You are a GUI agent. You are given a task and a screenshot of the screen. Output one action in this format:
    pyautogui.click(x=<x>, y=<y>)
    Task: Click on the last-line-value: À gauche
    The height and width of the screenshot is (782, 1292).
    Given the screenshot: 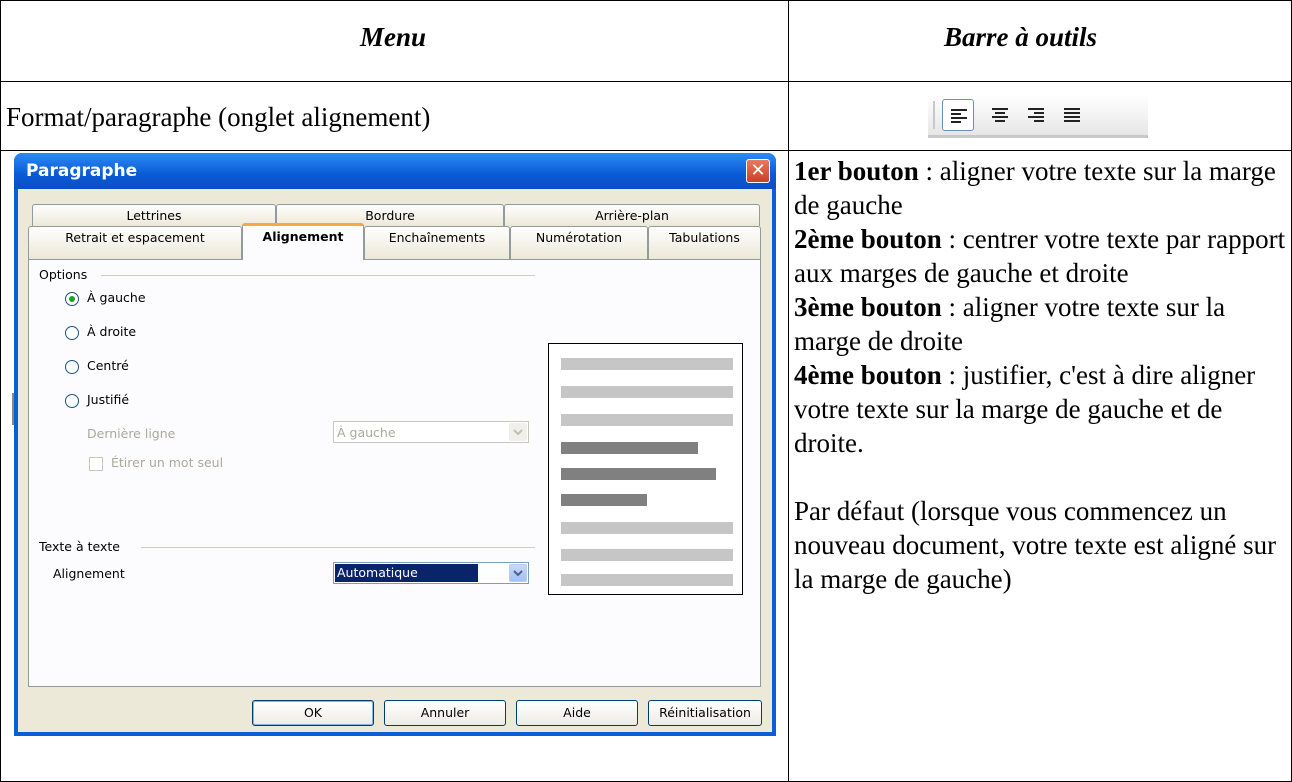 What is the action you would take?
    pyautogui.click(x=366, y=432)
    